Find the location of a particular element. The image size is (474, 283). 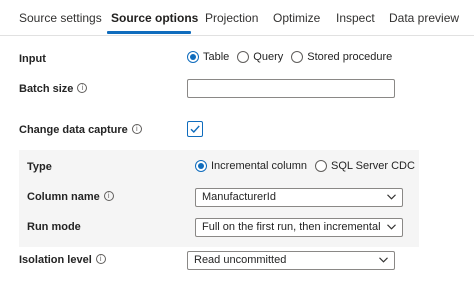

input-option-table-label: Table is located at coordinates (216, 57).